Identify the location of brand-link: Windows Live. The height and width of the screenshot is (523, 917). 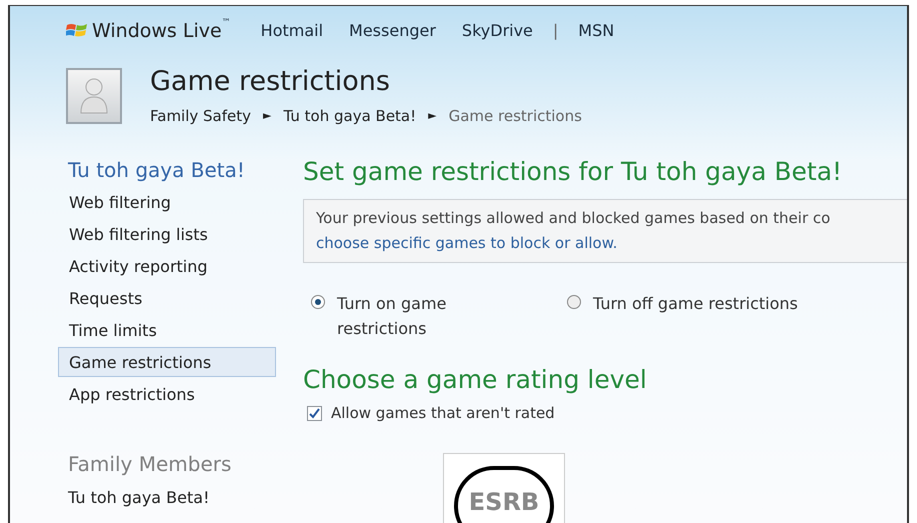
(157, 31).